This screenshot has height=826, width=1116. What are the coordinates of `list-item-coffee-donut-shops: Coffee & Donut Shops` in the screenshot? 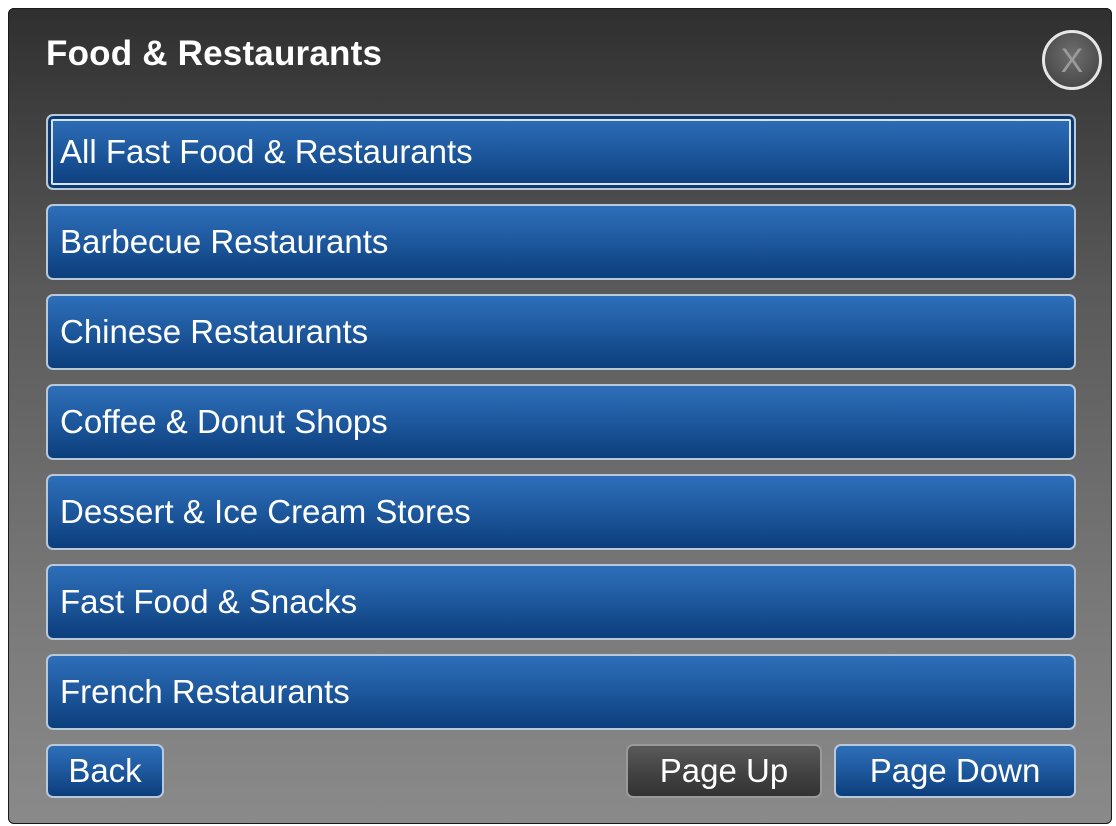 It's located at (561, 422).